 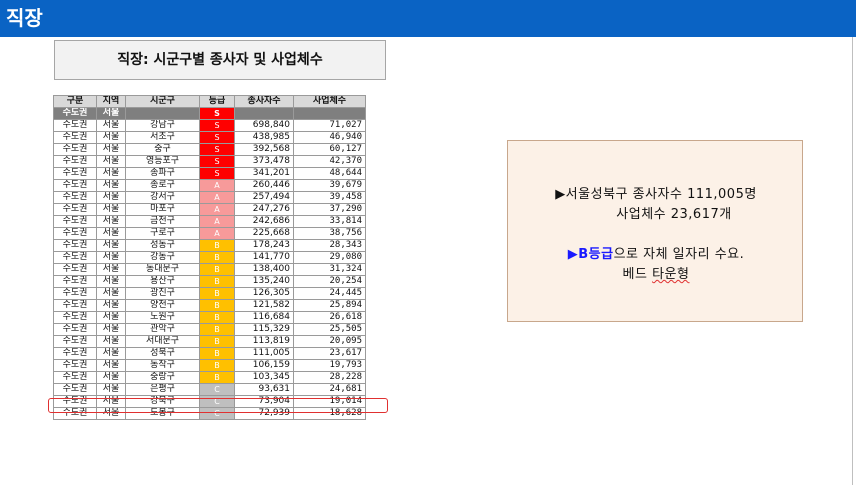 I want to click on cell-sgg: 동작구, so click(x=162, y=365).